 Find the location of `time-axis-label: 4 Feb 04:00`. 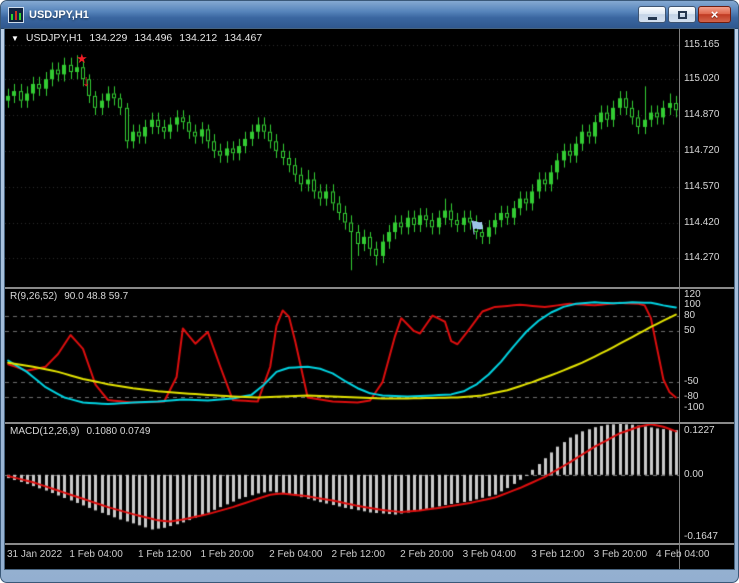

time-axis-label: 4 Feb 04:00 is located at coordinates (683, 554).